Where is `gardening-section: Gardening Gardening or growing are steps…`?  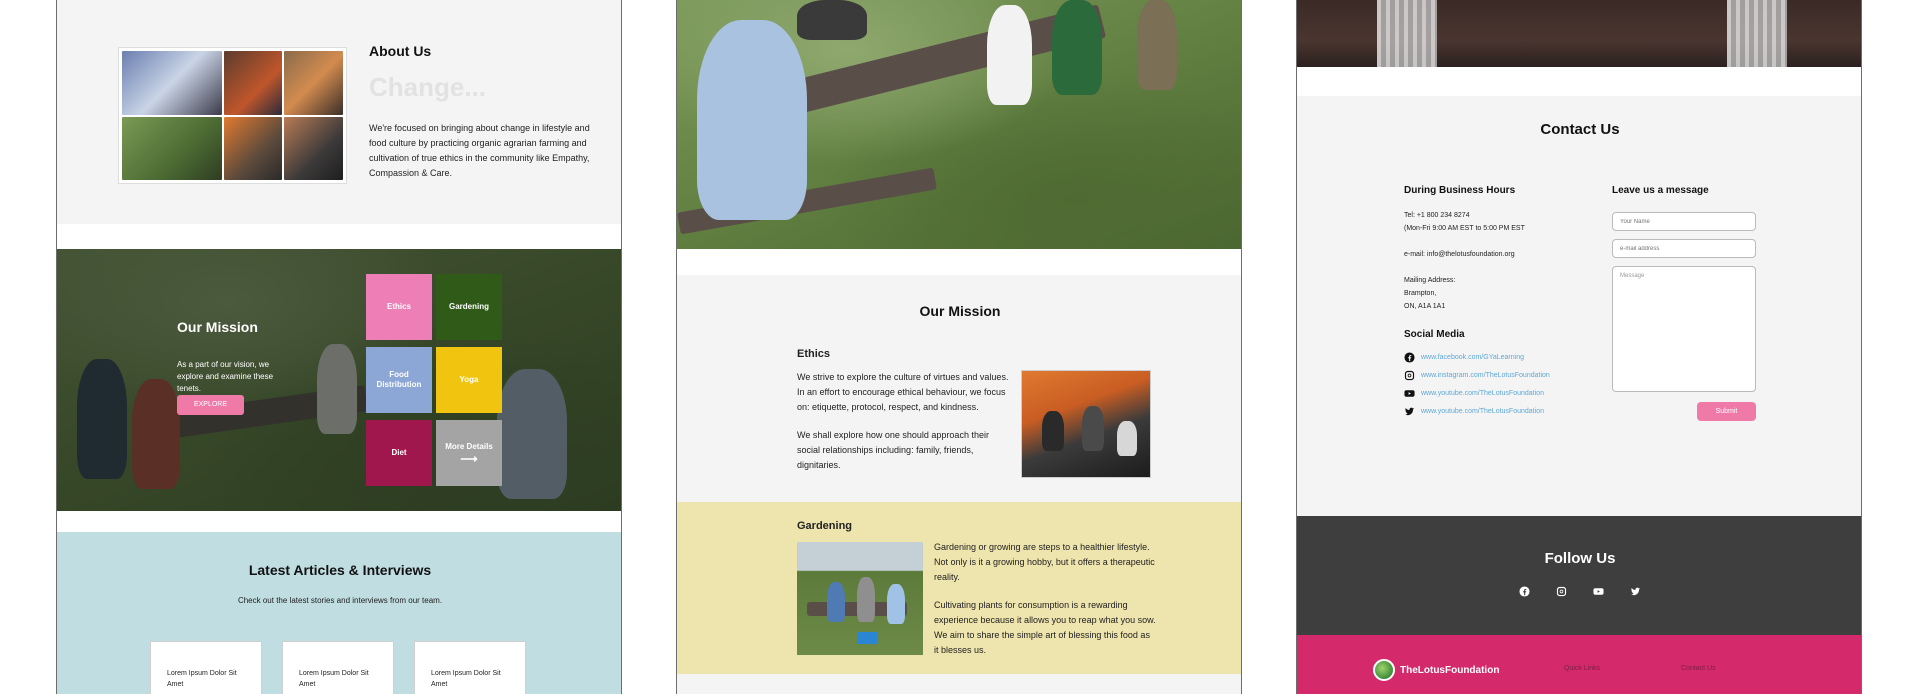 gardening-section: Gardening Gardening or growing are steps… is located at coordinates (959, 588).